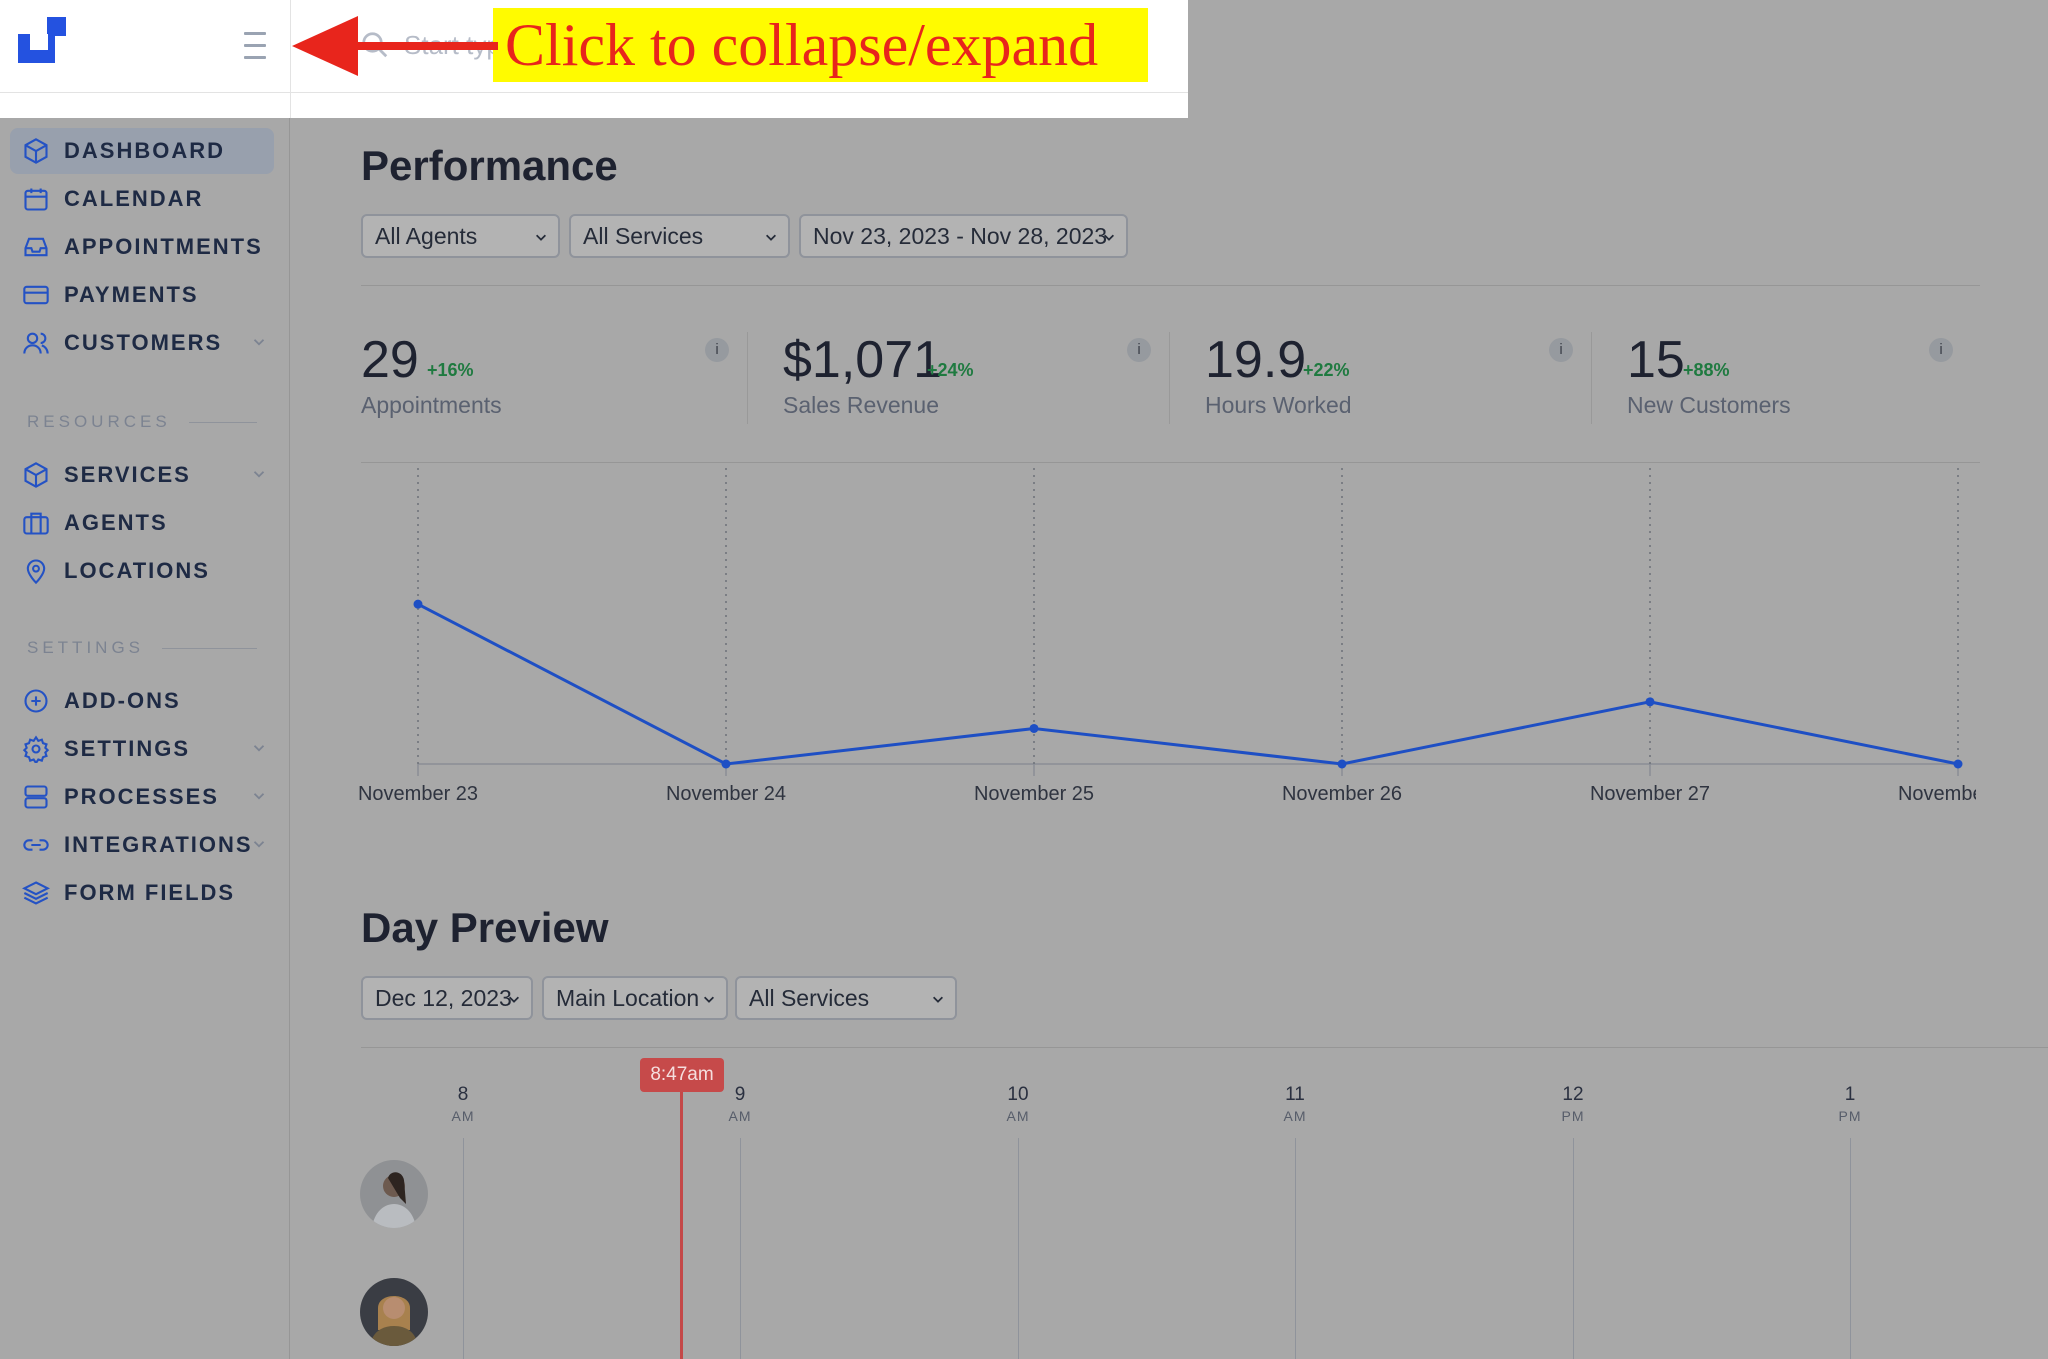 This screenshot has width=2048, height=1359. What do you see at coordinates (447, 998) in the screenshot?
I see `day-date-select: Dec 12, 2023` at bounding box center [447, 998].